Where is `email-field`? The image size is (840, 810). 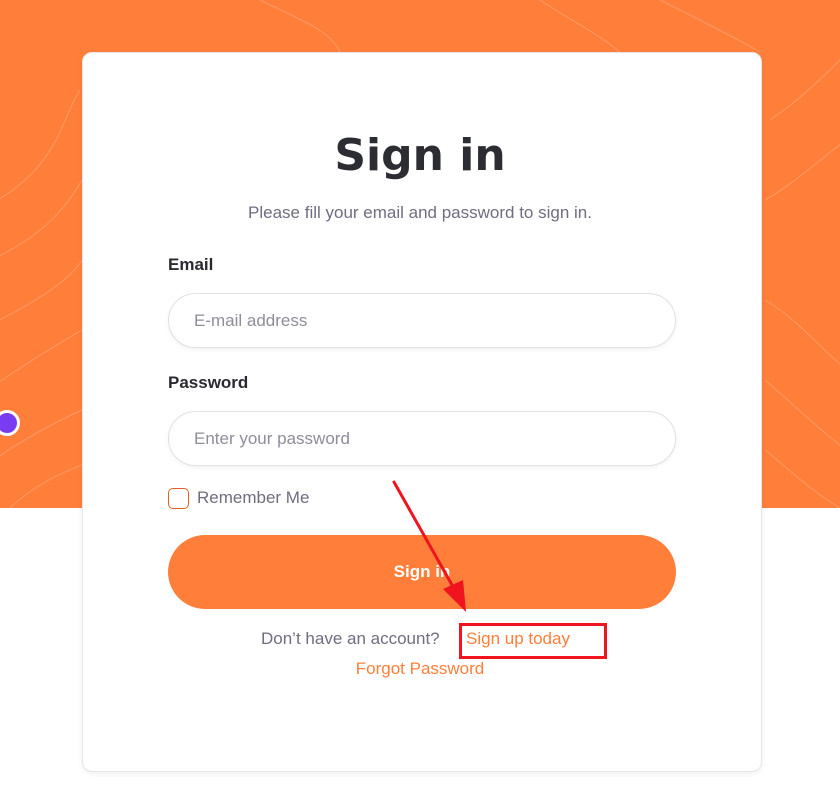
email-field is located at coordinates (422, 320).